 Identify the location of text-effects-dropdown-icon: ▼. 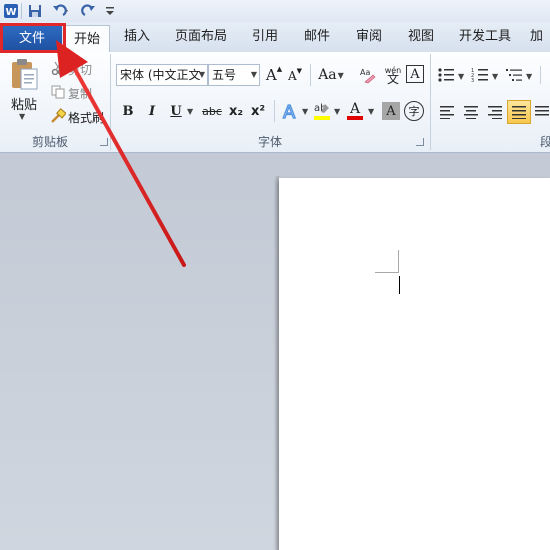
(305, 111).